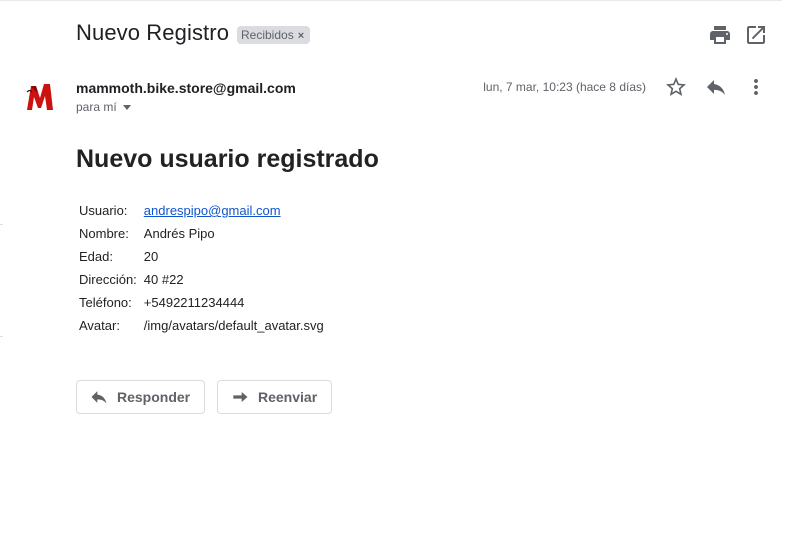  Describe the element at coordinates (153, 32) in the screenshot. I see `email-subject: Nuevo Registro` at that location.